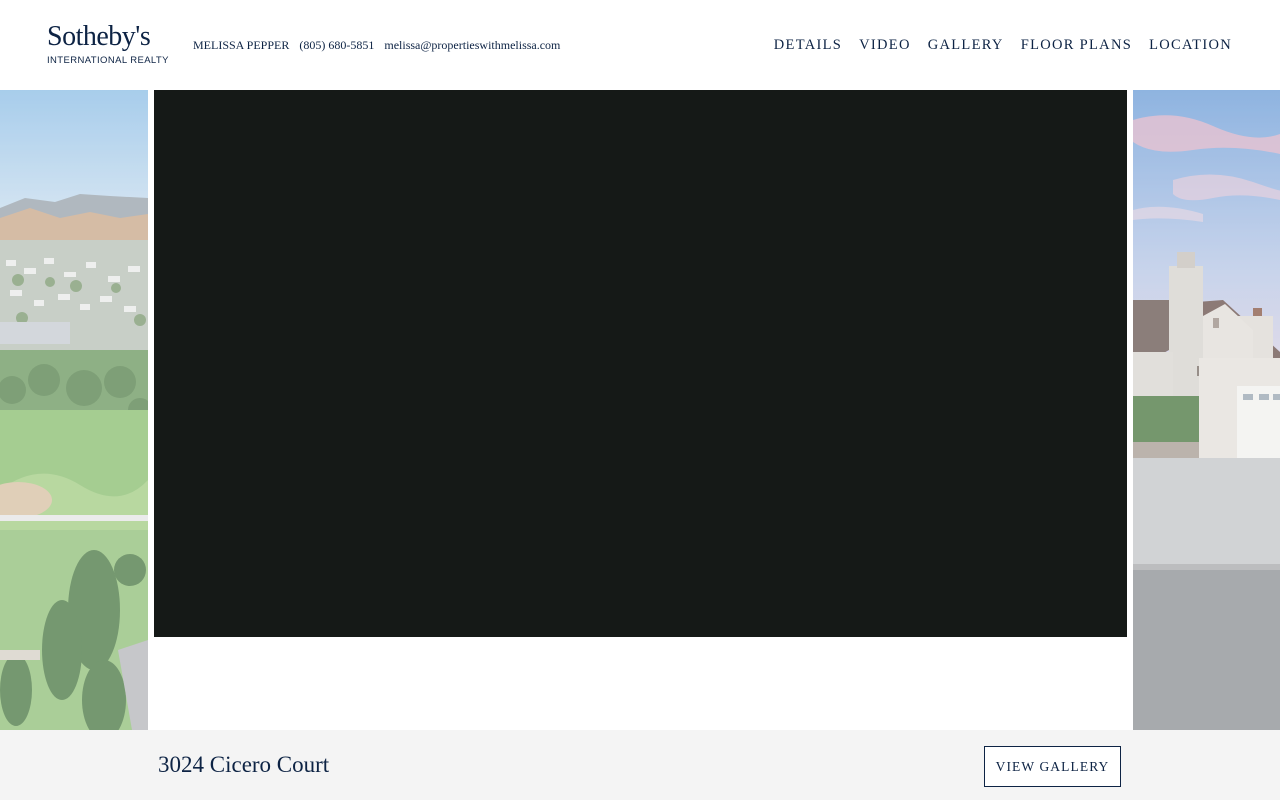 The image size is (1280, 800). Describe the element at coordinates (244, 764) in the screenshot. I see `property-address: 3024 Cicero Court` at that location.